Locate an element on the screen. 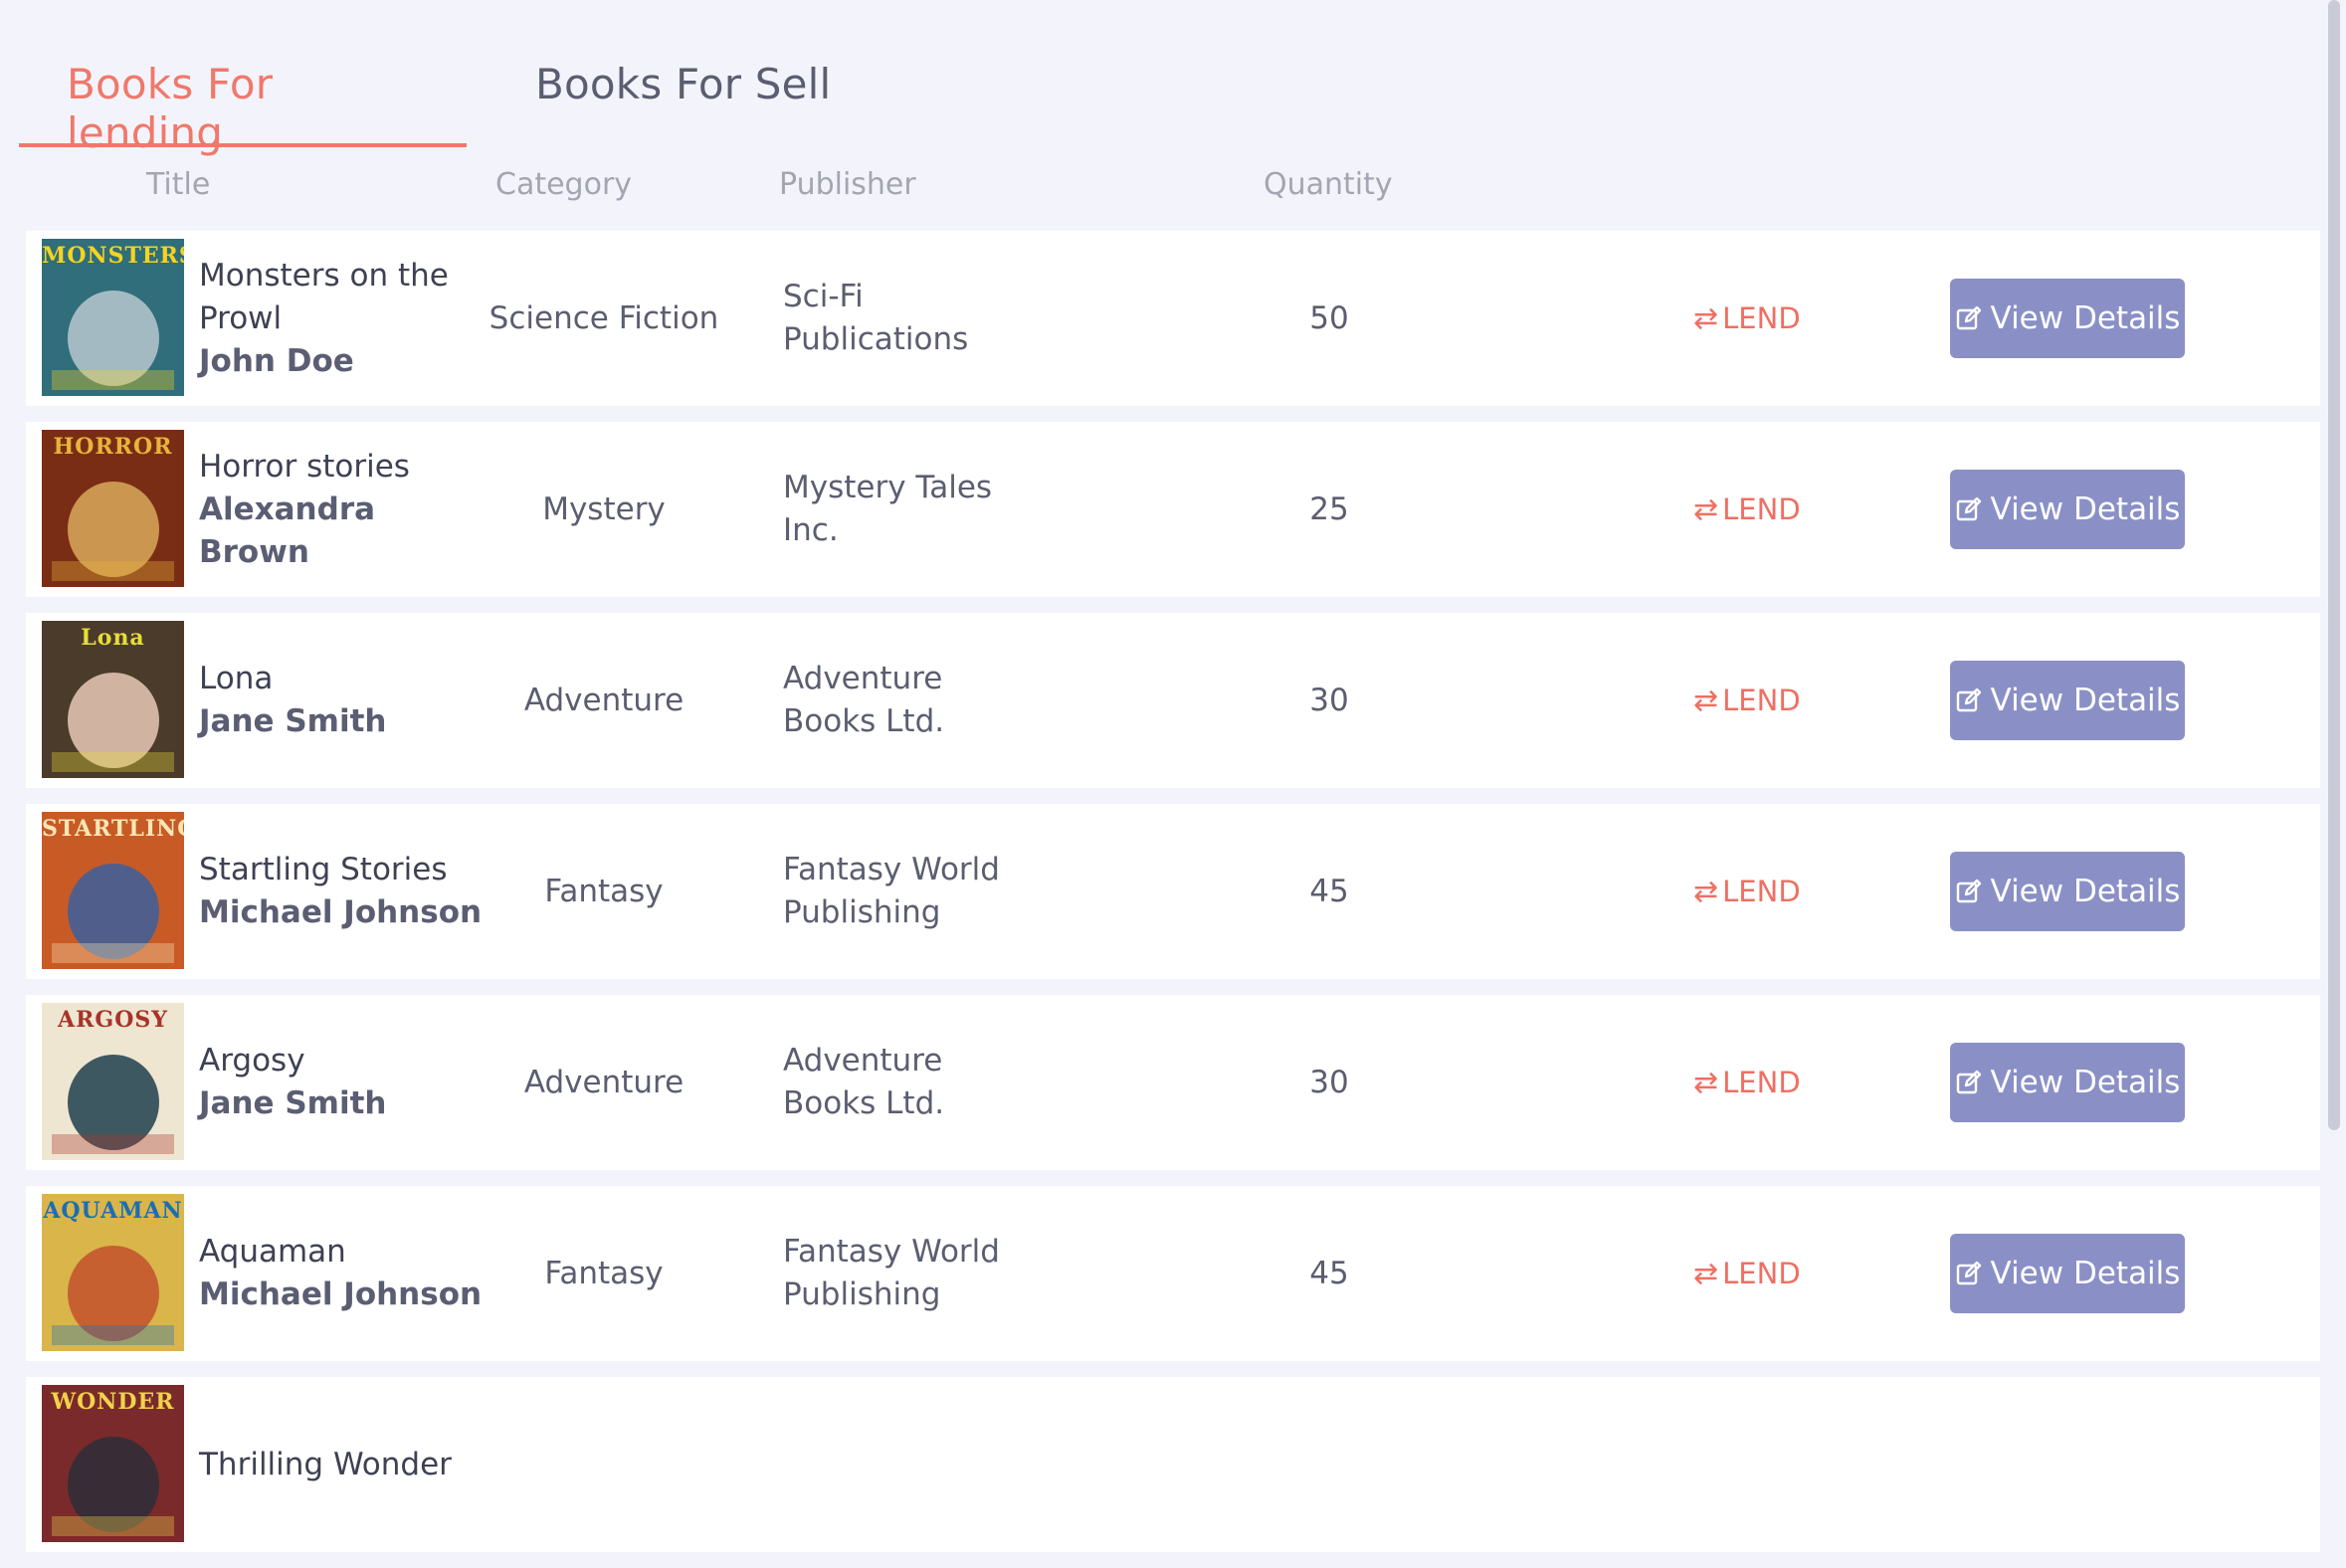 The height and width of the screenshot is (1568, 2346). book-title-block: Startling Stories Michael Johnson is located at coordinates (343, 891).